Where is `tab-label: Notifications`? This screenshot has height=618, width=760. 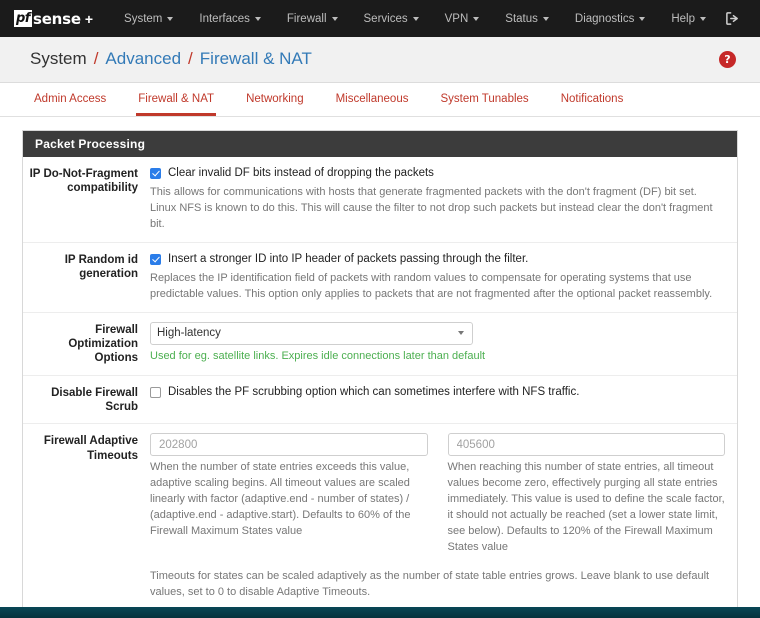 tab-label: Notifications is located at coordinates (592, 99).